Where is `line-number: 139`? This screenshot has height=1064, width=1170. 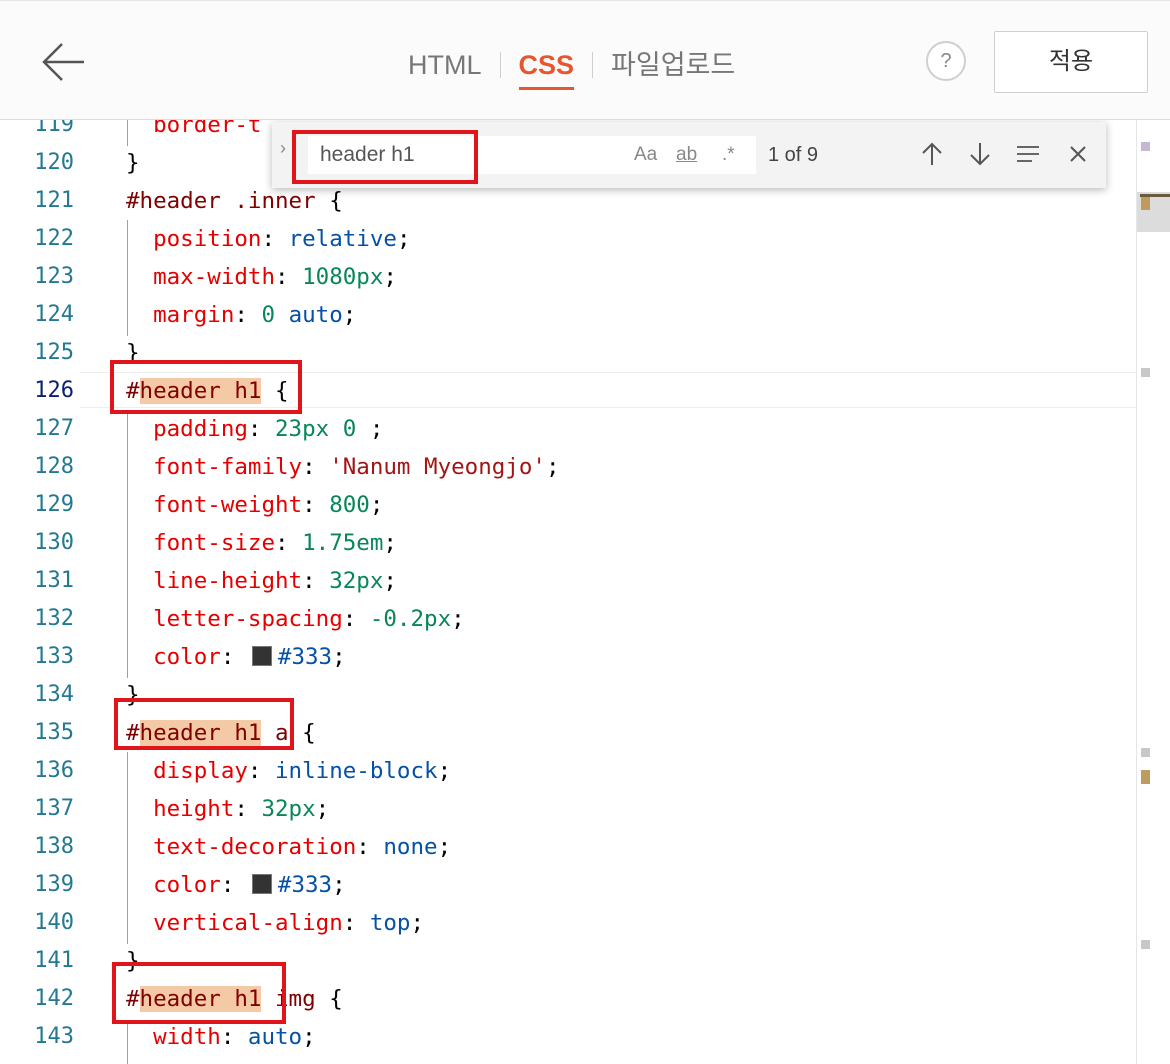 line-number: 139 is located at coordinates (54, 884).